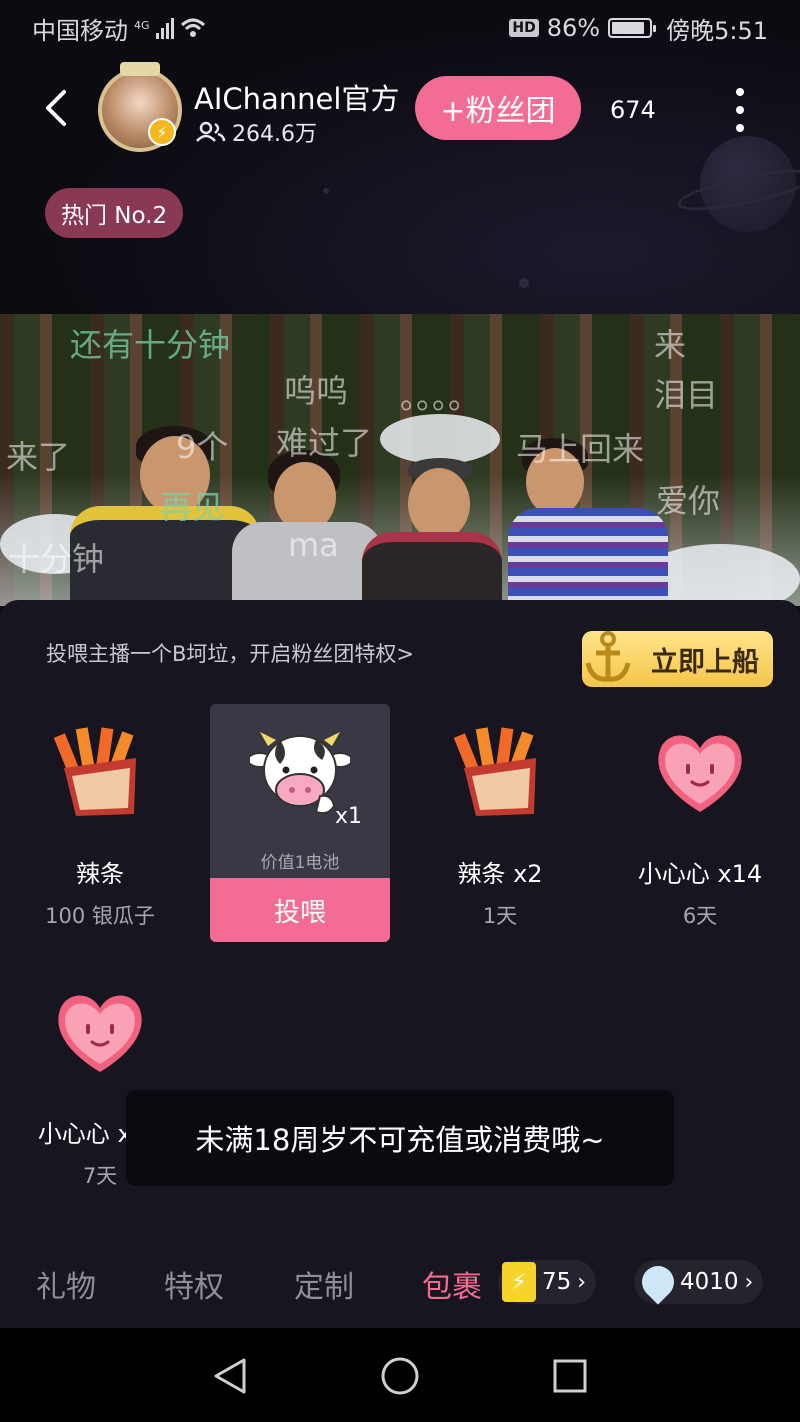 The height and width of the screenshot is (1422, 800). I want to click on fans-count: 264.6万, so click(256, 132).